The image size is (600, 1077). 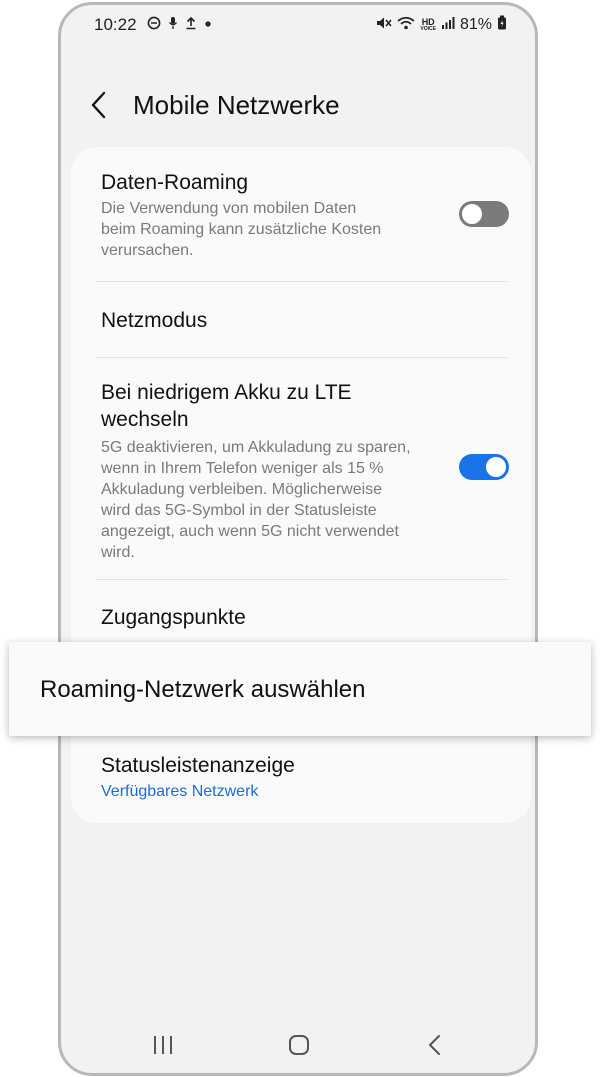 I want to click on home-icon, so click(x=299, y=1045).